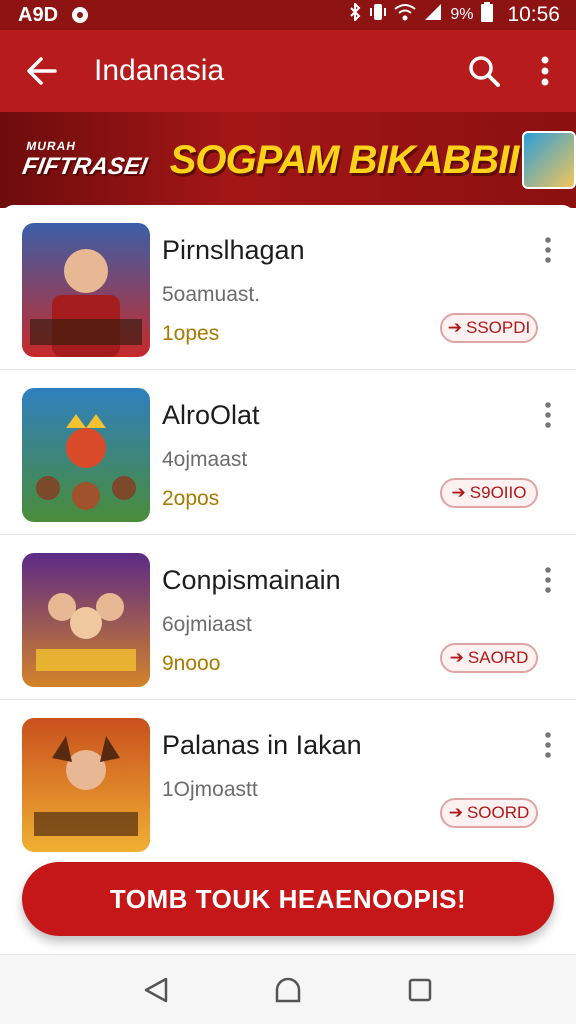  I want to click on triangle-back-icon, so click(156, 989).